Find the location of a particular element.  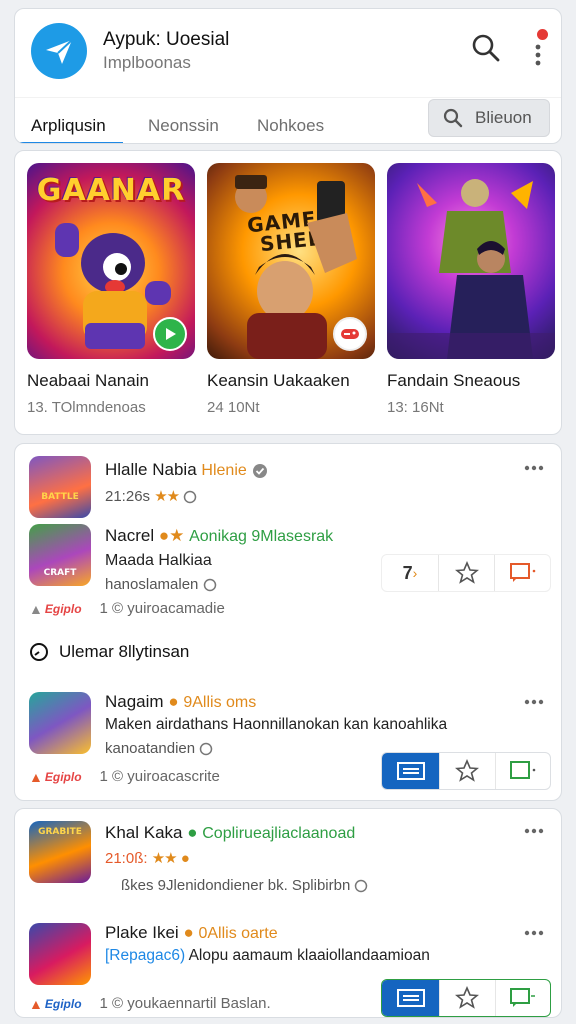

more-vertical-icon is located at coordinates (538, 50).